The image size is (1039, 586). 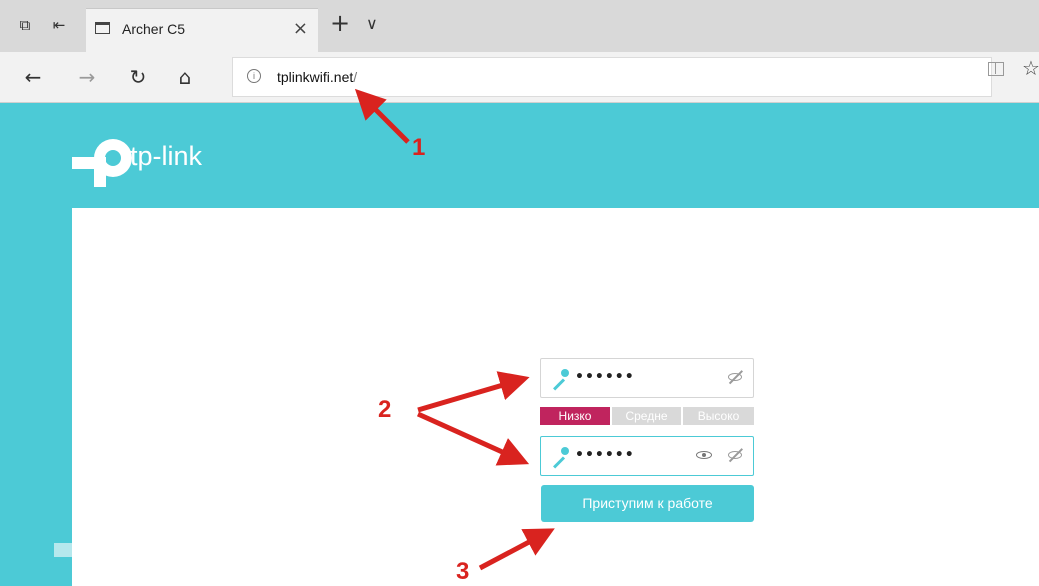 What do you see at coordinates (996, 69) in the screenshot?
I see `reader-view-icon` at bounding box center [996, 69].